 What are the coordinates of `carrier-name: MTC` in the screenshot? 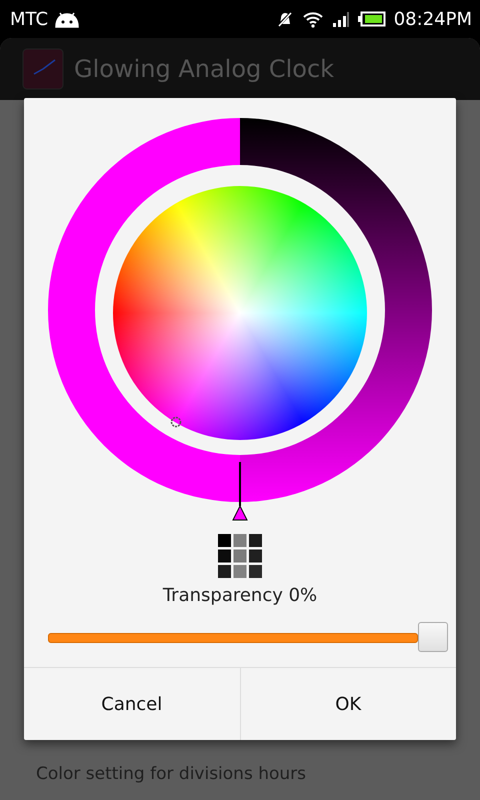 It's located at (29, 19).